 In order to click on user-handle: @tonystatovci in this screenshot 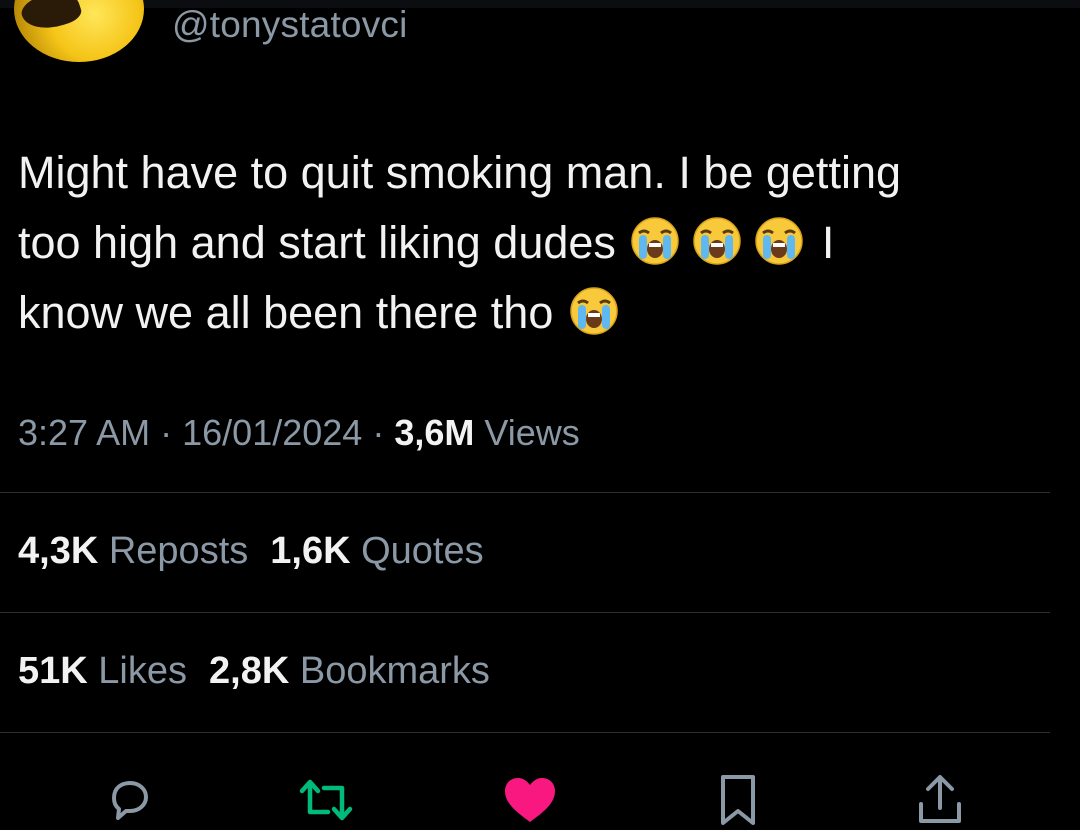, I will do `click(290, 25)`.